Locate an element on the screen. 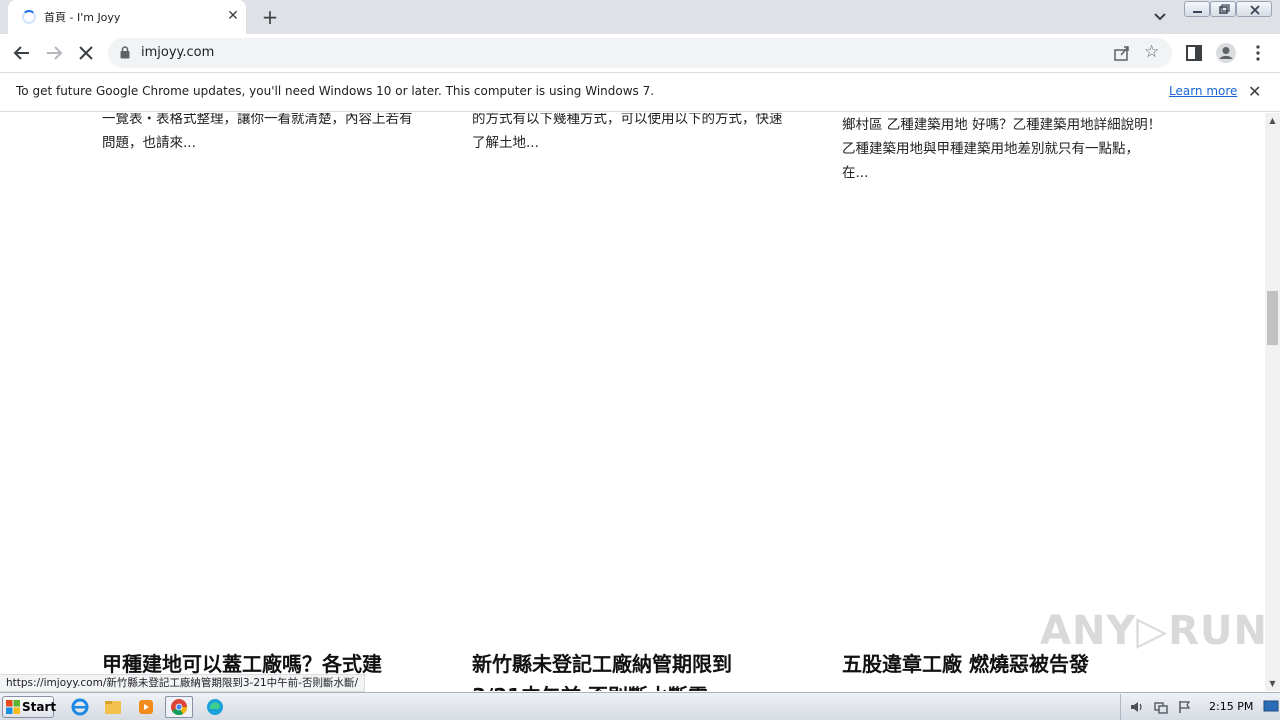 The width and height of the screenshot is (1280, 721). browser-toolbar: imjoyy.com ☆ is located at coordinates (640, 53).